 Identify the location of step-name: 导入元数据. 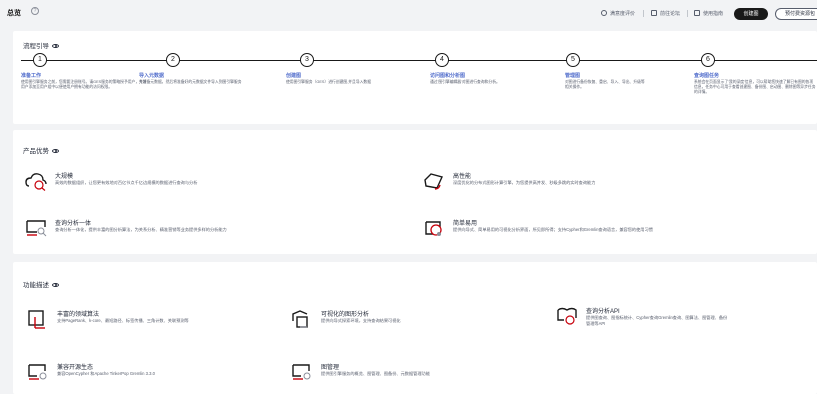
(151, 75).